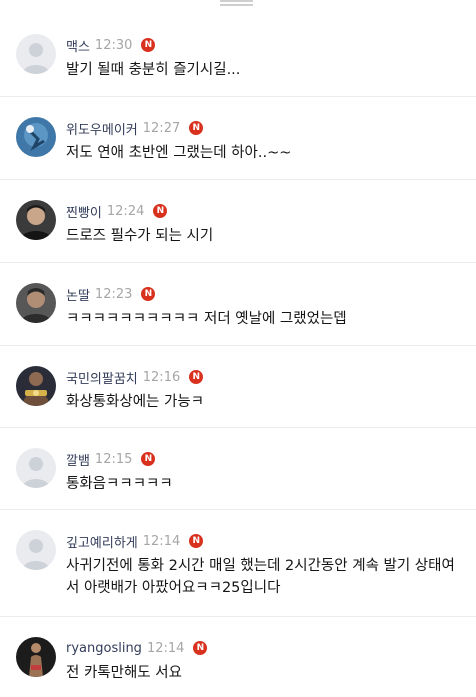 Image resolution: width=476 pixels, height=697 pixels. I want to click on comment-text: 통화음ㅋㅋㅋㅋㅋ, so click(119, 484).